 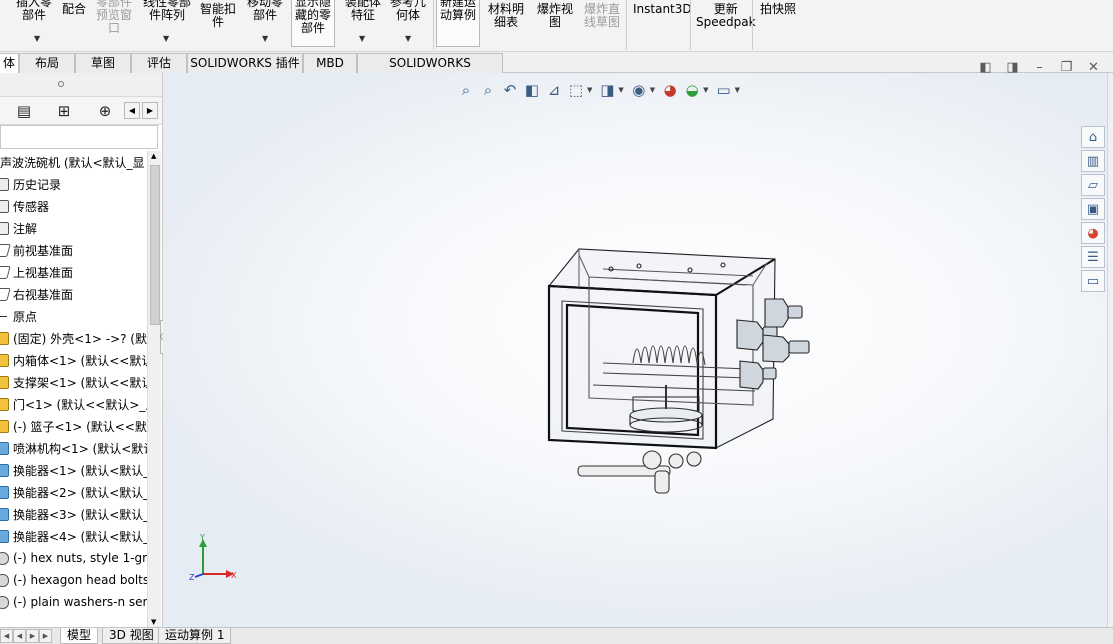 I want to click on mate-button: 配合, so click(x=74, y=9).